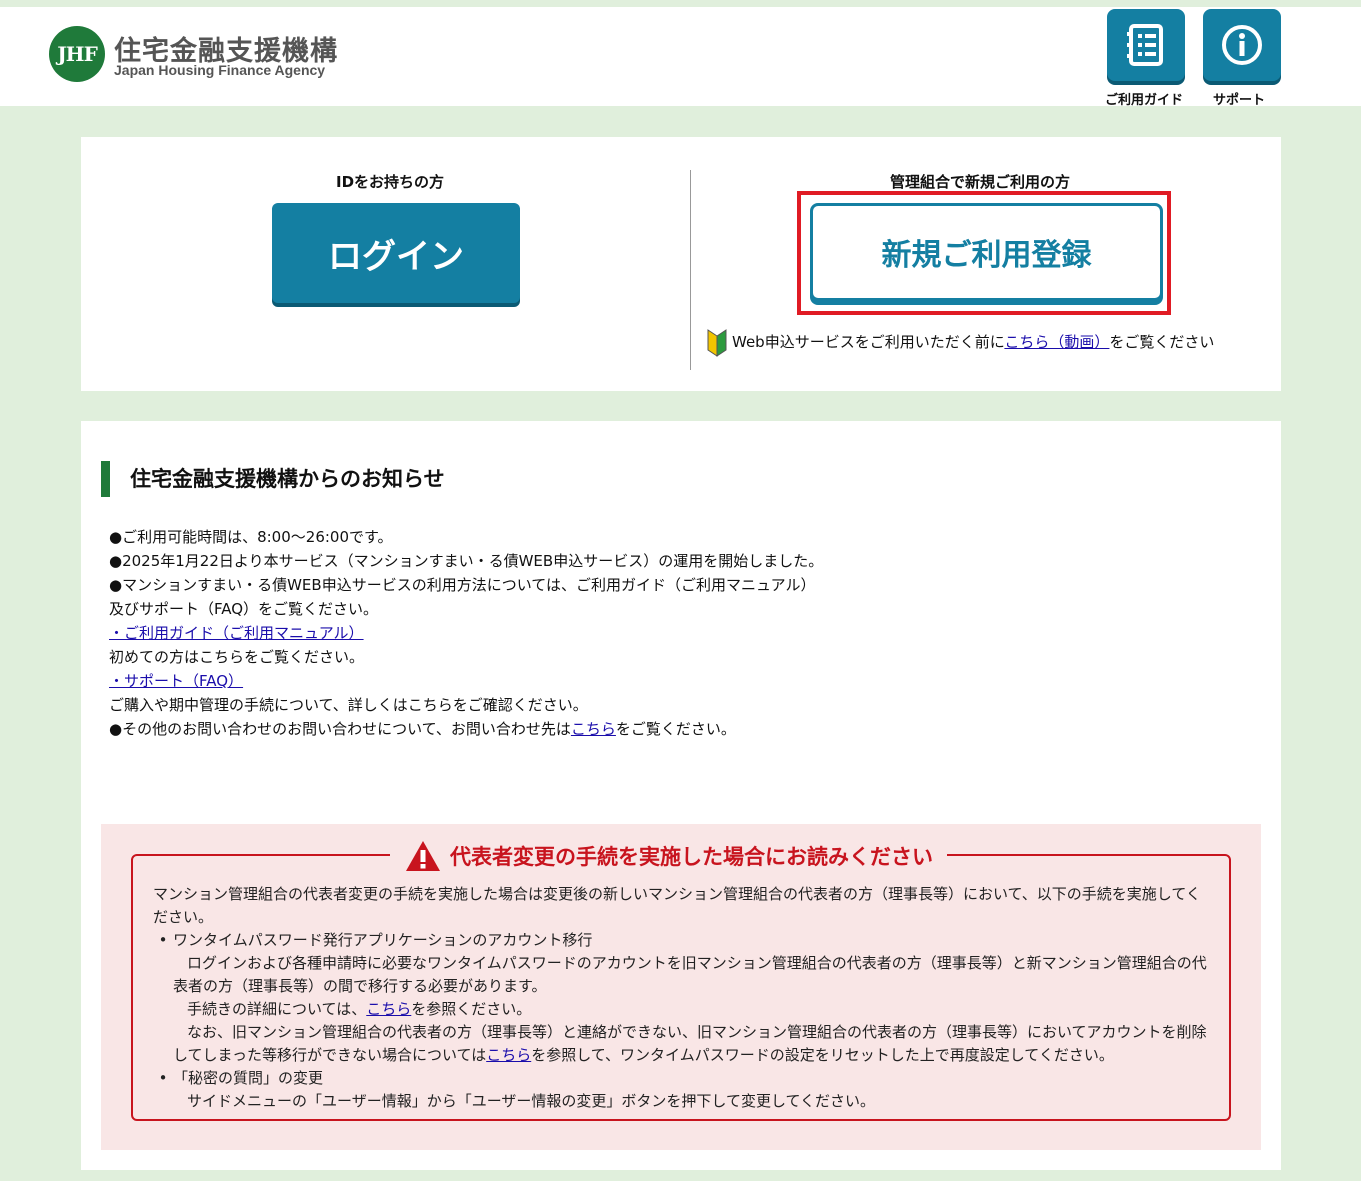 This screenshot has width=1361, height=1181. Describe the element at coordinates (691, 857) in the screenshot. I see `warning-title: 代表者変更の手続を実施した場合にお読みください` at that location.